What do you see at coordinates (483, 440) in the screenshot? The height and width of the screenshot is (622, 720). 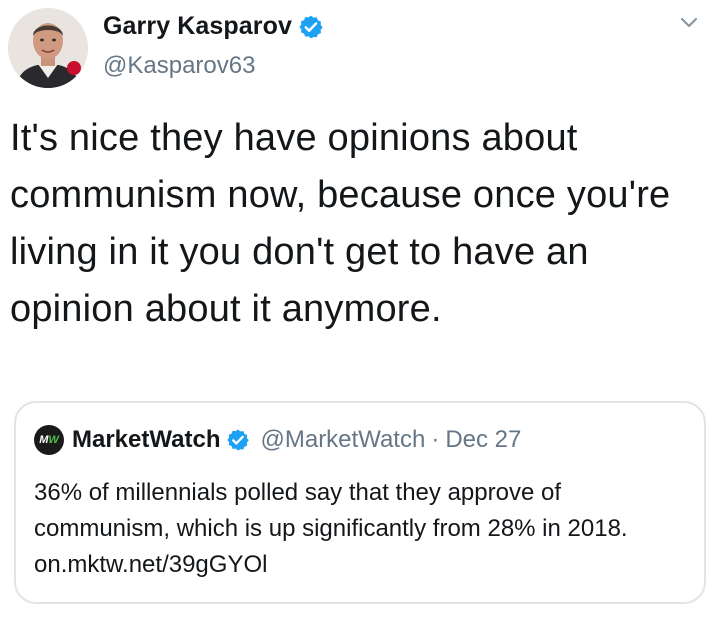 I see `quoted-date: Dec 27` at bounding box center [483, 440].